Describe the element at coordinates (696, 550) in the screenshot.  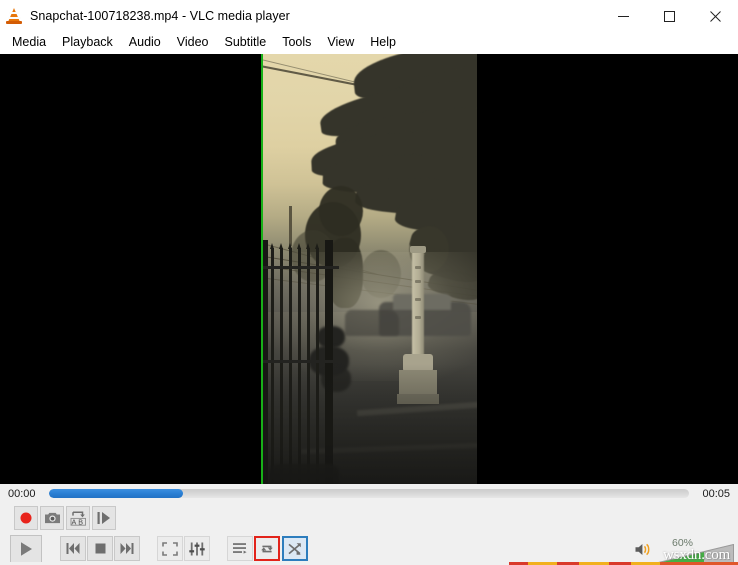
I see `volume-slider: 60%` at that location.